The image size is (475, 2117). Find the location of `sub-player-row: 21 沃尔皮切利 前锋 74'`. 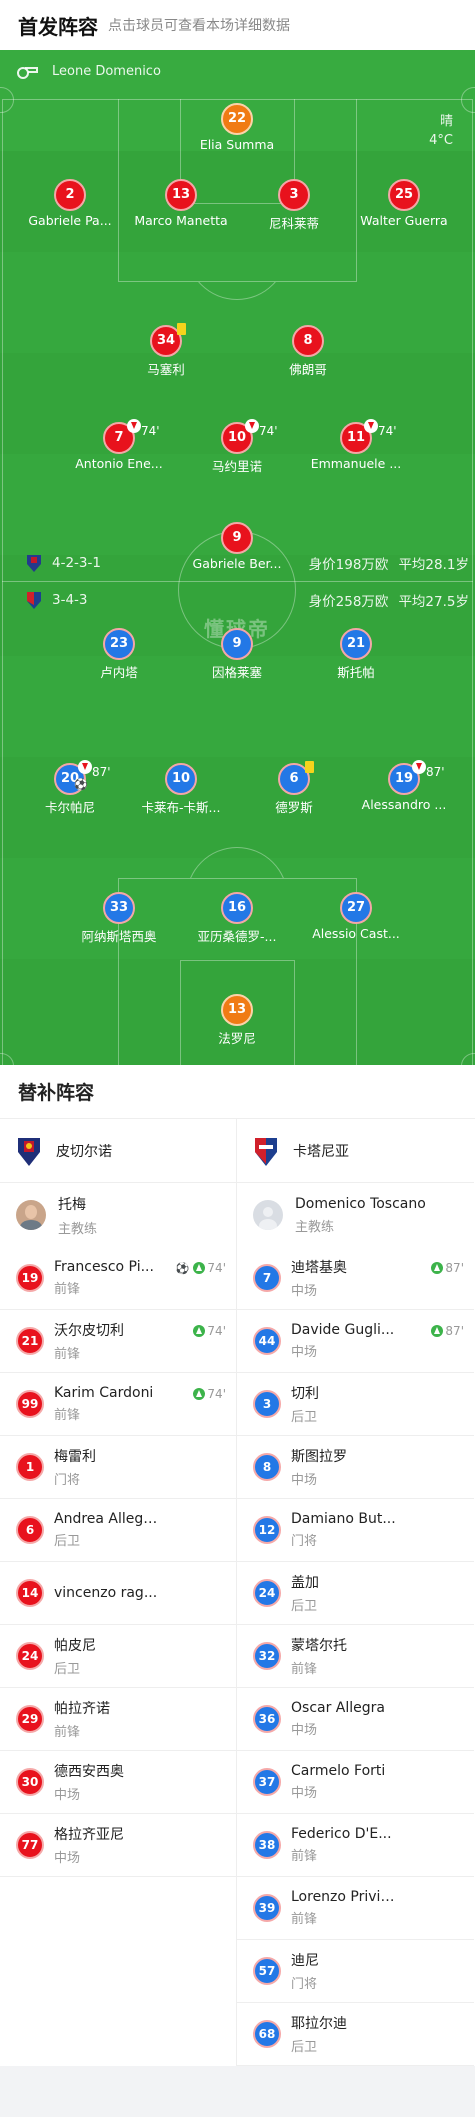

sub-player-row: 21 沃尔皮切利 前锋 74' is located at coordinates (118, 1341).